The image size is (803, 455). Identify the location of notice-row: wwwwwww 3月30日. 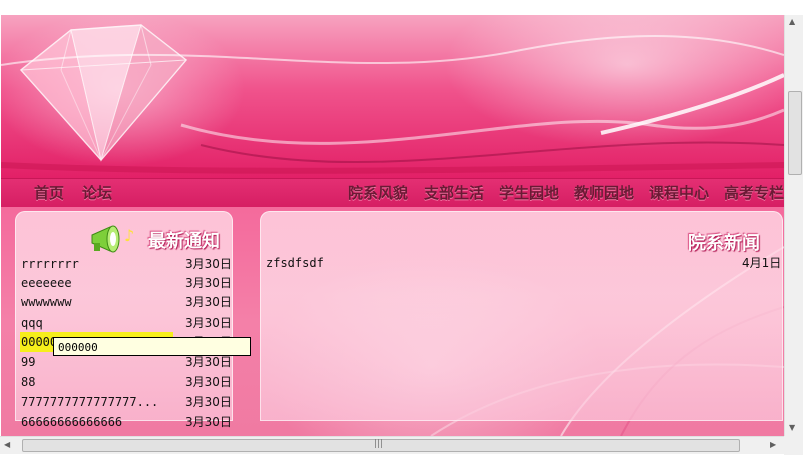
(127, 302).